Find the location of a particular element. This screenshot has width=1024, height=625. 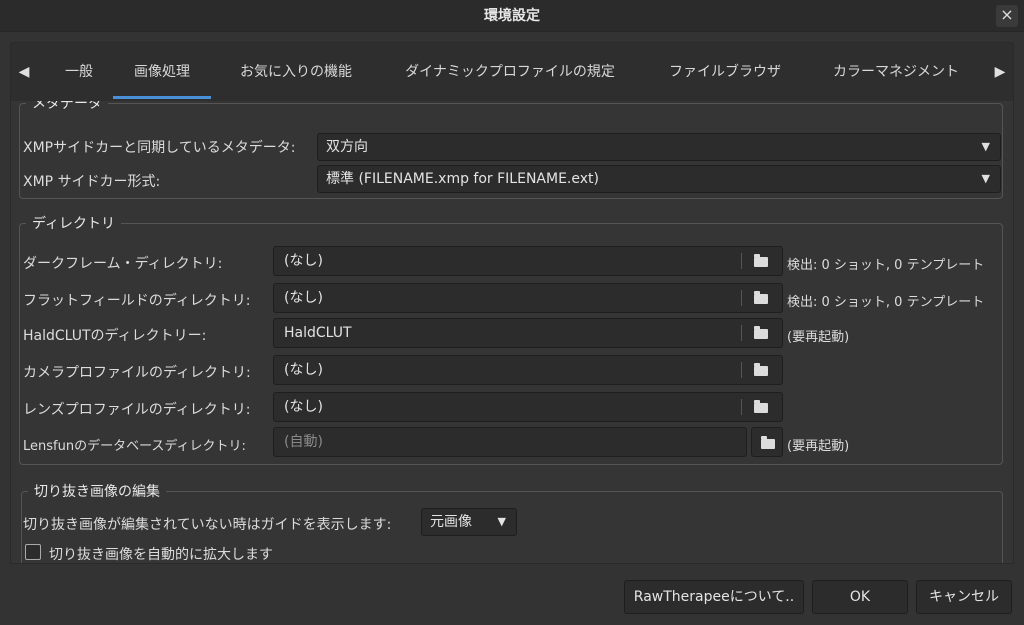

dark-frame-dir-label: ダークフレーム・ディレクトリ: is located at coordinates (123, 264).